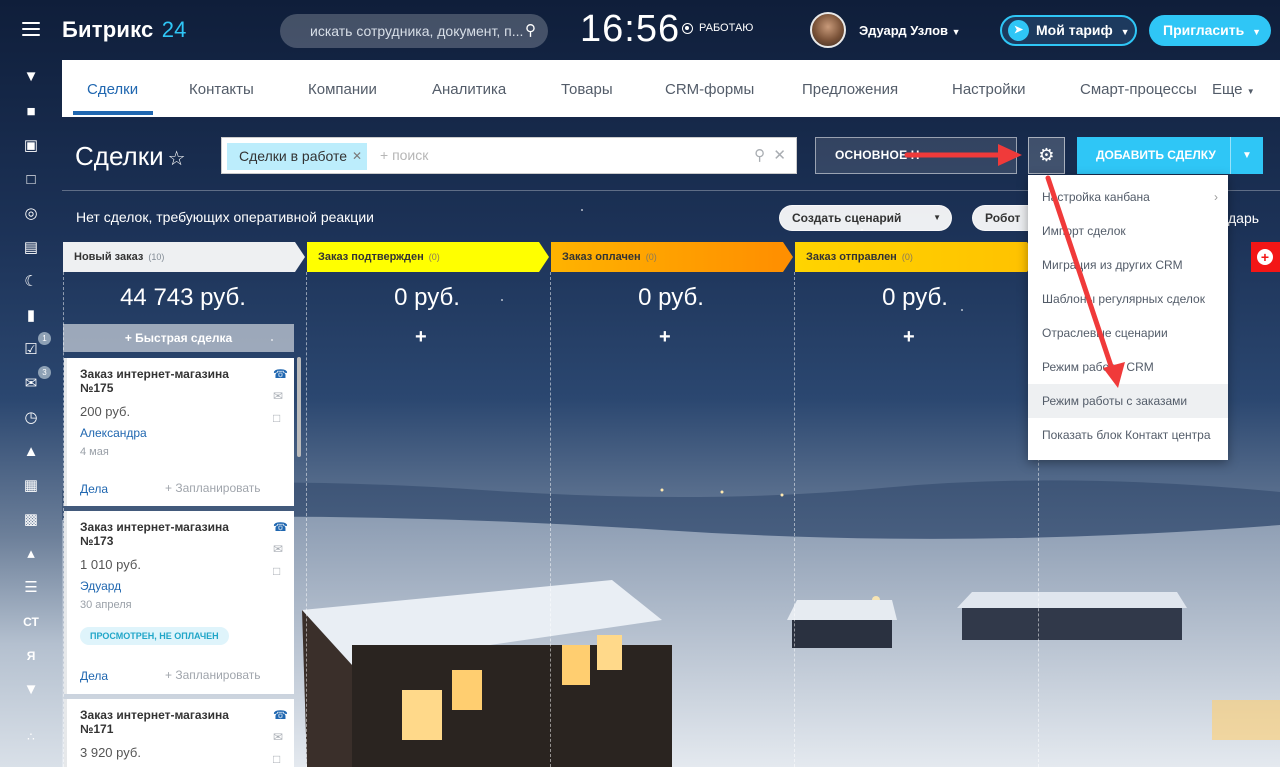 Image resolution: width=1280 pixels, height=767 pixels. Describe the element at coordinates (509, 155) in the screenshot. I see `filter-search-field: Сделки в работе ✕ + поиск ⚲ ✕` at that location.